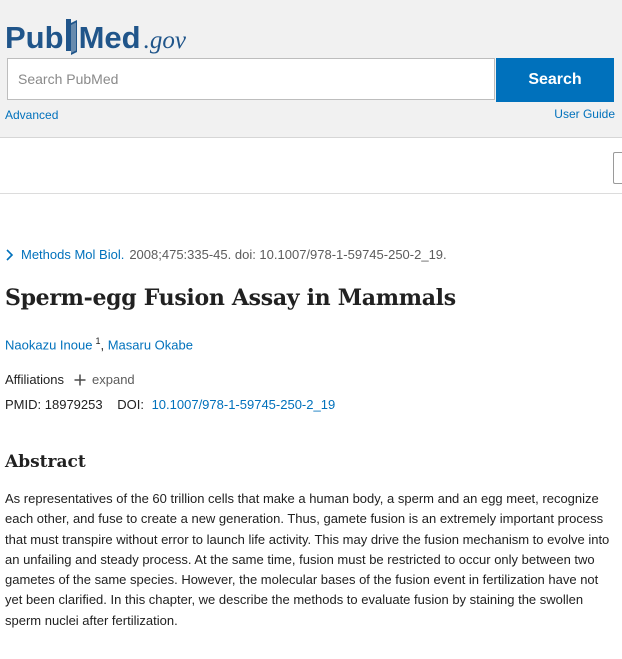 The width and height of the screenshot is (622, 659). What do you see at coordinates (23, 404) in the screenshot?
I see `pmid-label: PMID:` at bounding box center [23, 404].